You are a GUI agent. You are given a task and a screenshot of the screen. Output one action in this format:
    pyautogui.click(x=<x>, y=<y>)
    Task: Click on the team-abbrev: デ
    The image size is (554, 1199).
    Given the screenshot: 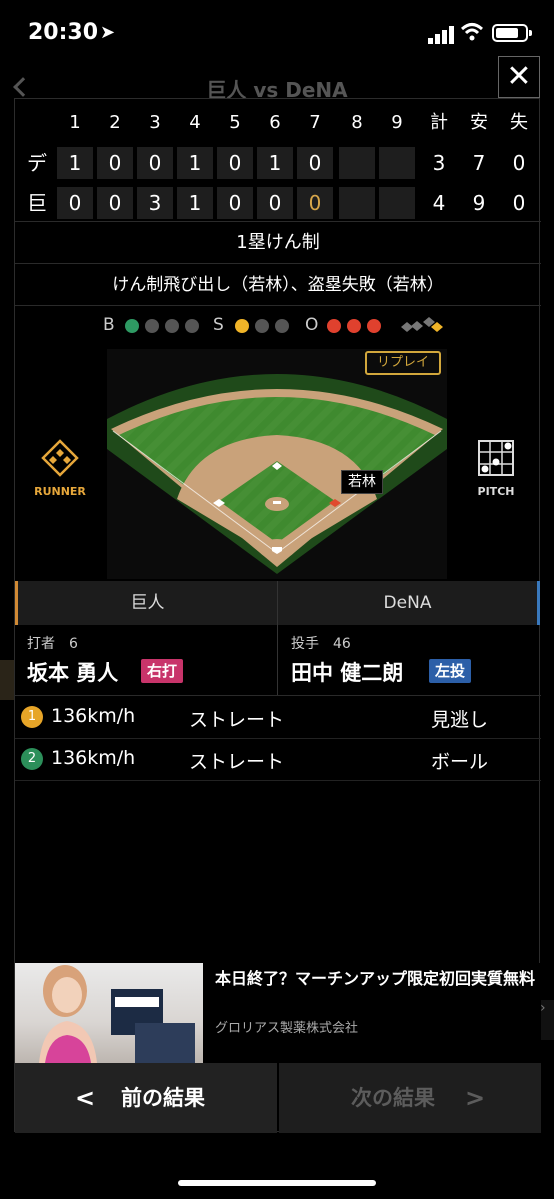 What is the action you would take?
    pyautogui.click(x=37, y=163)
    